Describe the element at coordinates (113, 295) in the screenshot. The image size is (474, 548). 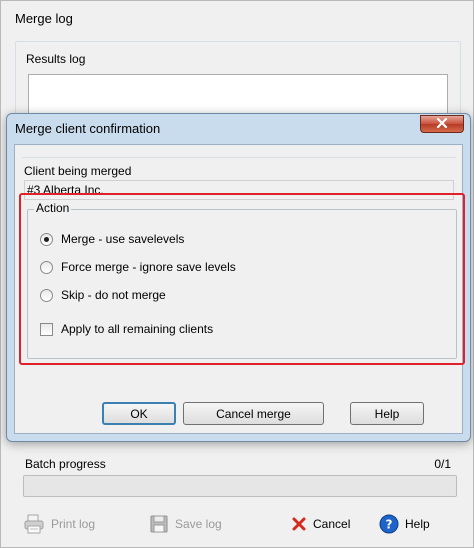
I see `option-label: Skip - do not merge` at that location.